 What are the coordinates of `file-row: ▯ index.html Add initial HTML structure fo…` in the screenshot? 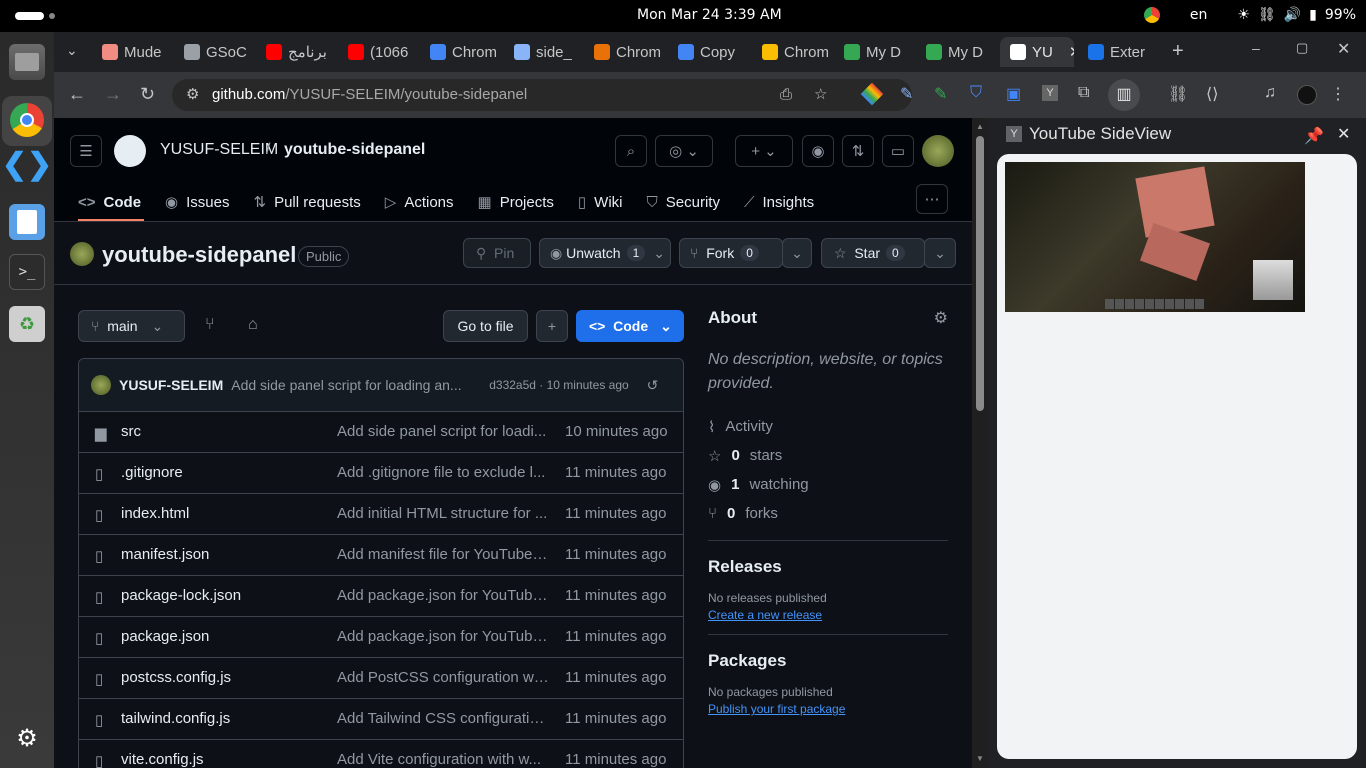 It's located at (381, 514).